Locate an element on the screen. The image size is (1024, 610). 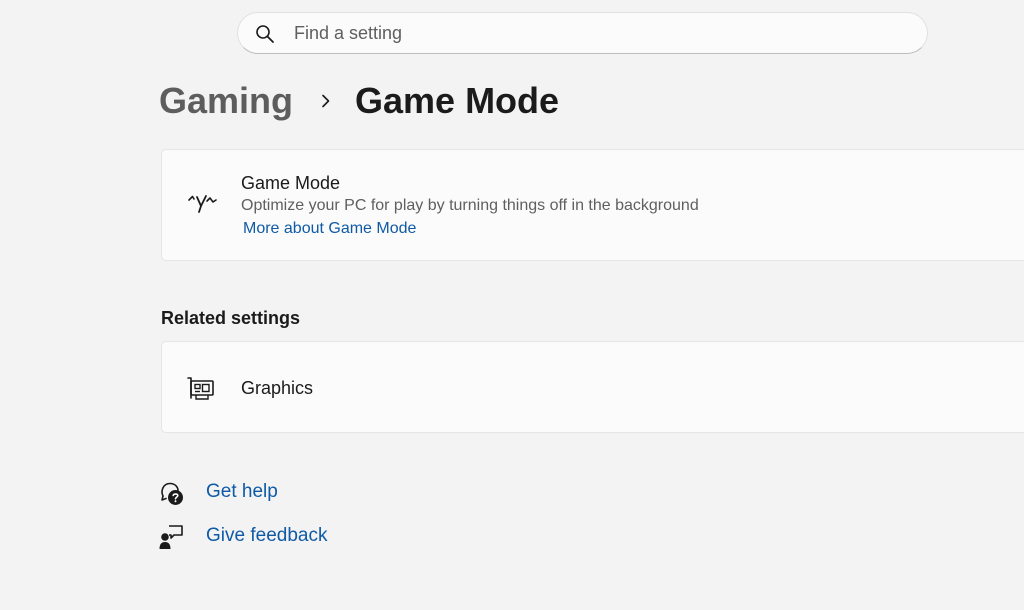
search-input is located at coordinates (592, 33).